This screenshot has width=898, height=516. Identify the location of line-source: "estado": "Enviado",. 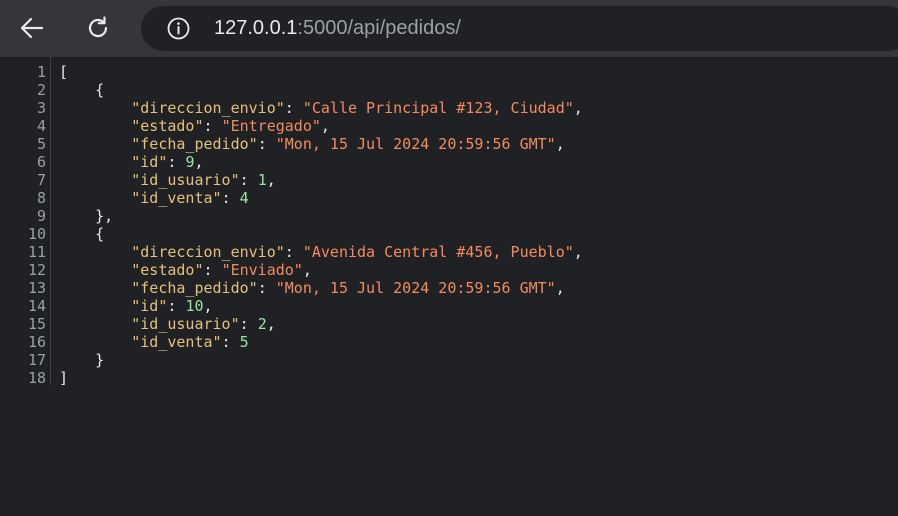
(185, 270).